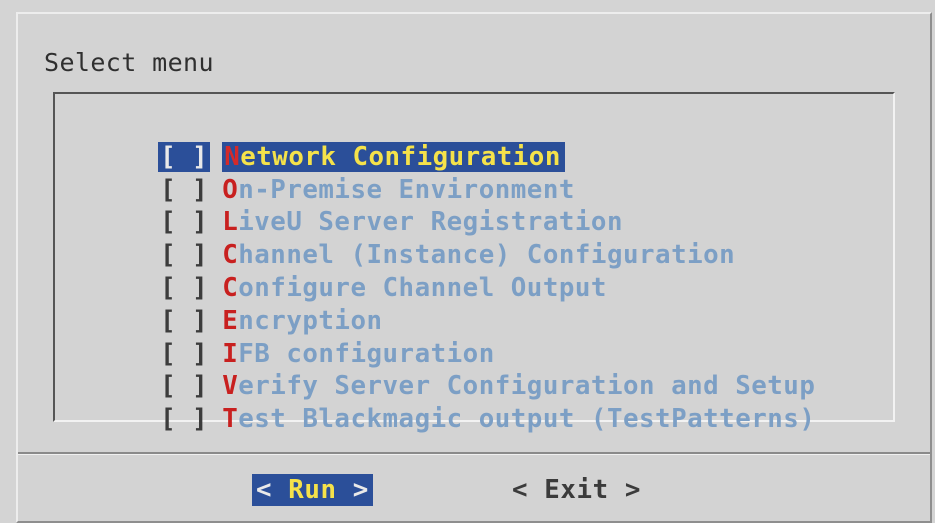 This screenshot has height=523, width=935. What do you see at coordinates (239, 306) in the screenshot?
I see `menu-item-encryption: [ ] Encryption` at bounding box center [239, 306].